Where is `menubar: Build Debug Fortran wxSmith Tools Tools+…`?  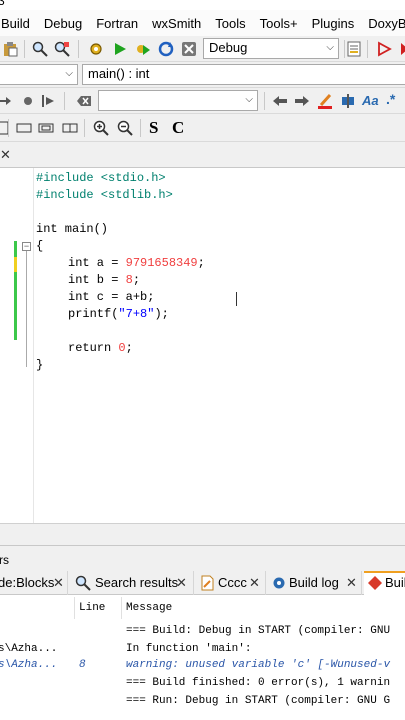 menubar: Build Debug Fortran wxSmith Tools Tools+… is located at coordinates (202, 23).